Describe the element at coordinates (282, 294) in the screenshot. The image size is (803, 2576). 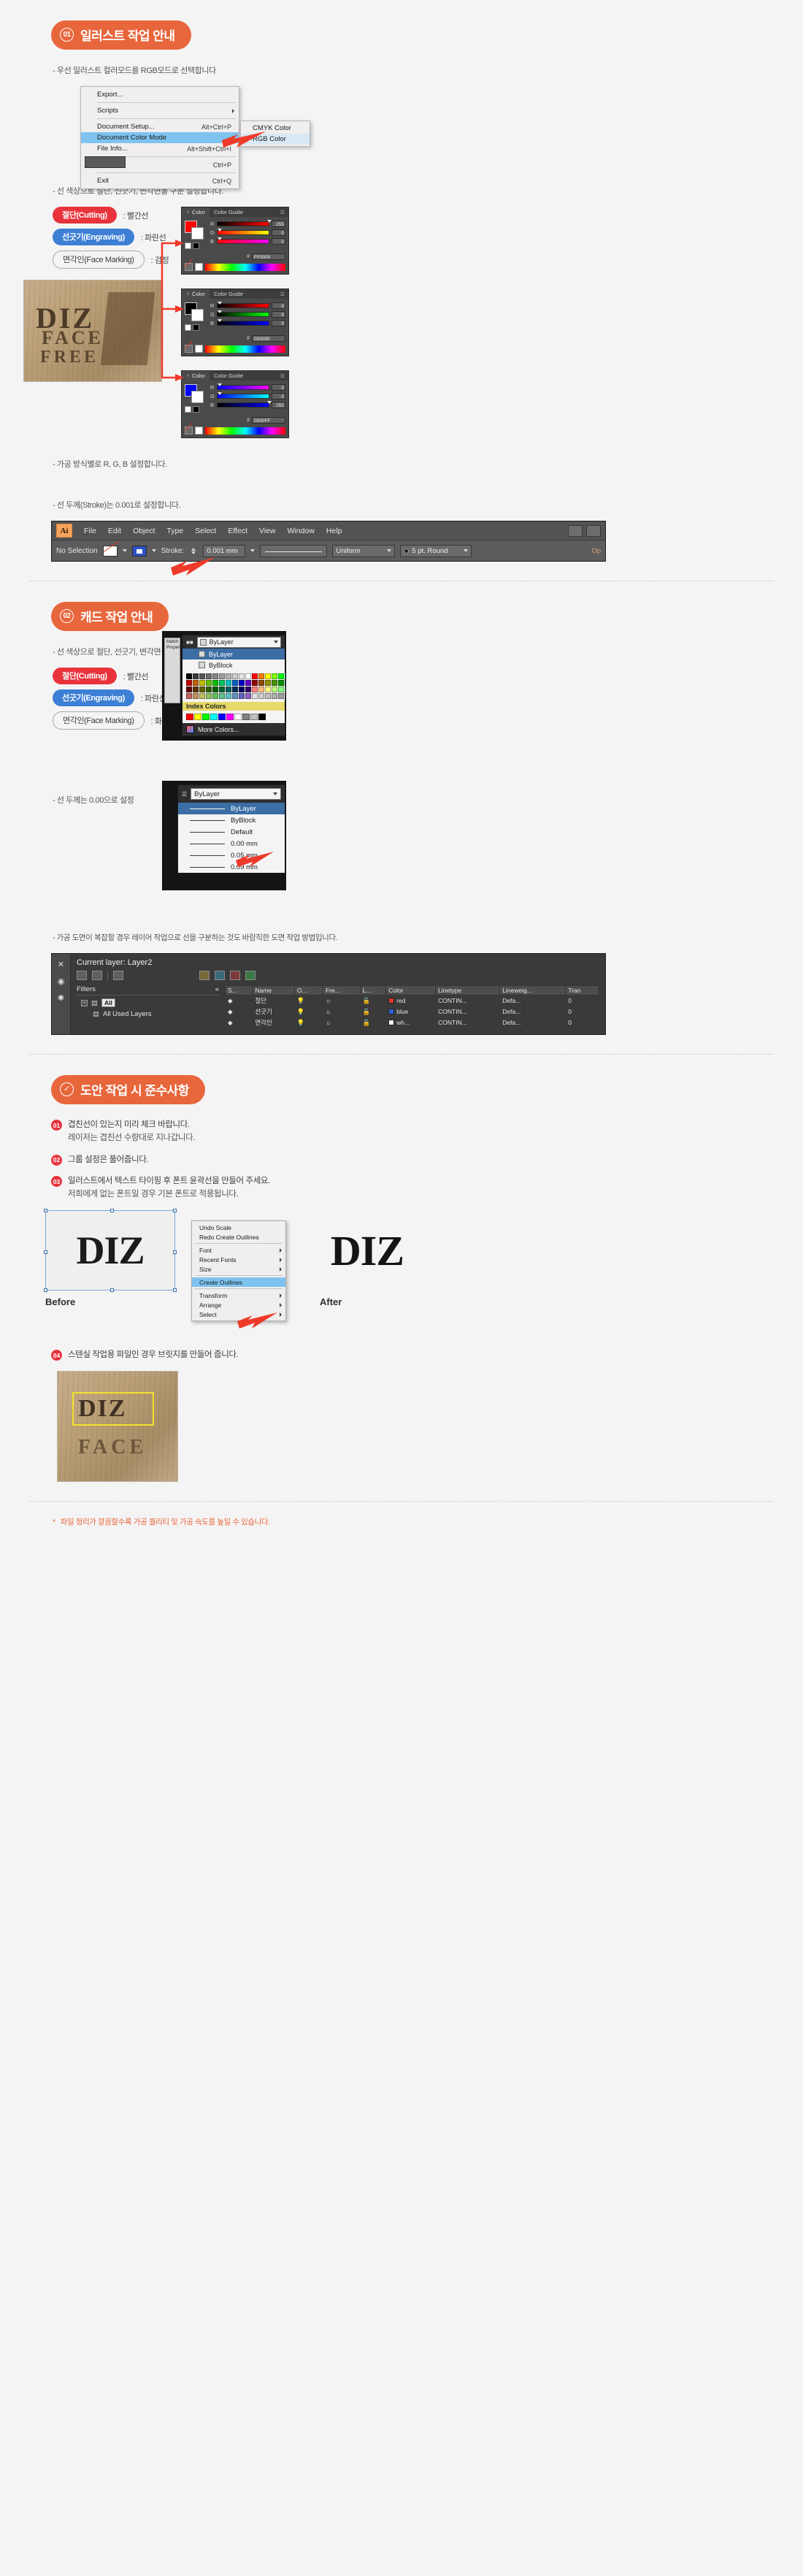
I see `panel-menu-icon: ☰` at that location.